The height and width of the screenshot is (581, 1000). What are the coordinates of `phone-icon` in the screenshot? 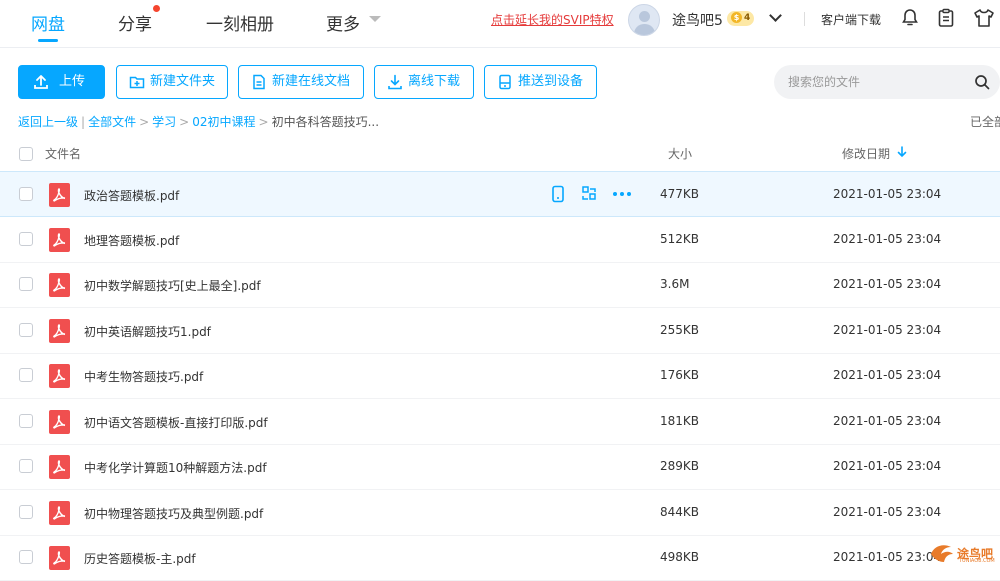 It's located at (558, 194).